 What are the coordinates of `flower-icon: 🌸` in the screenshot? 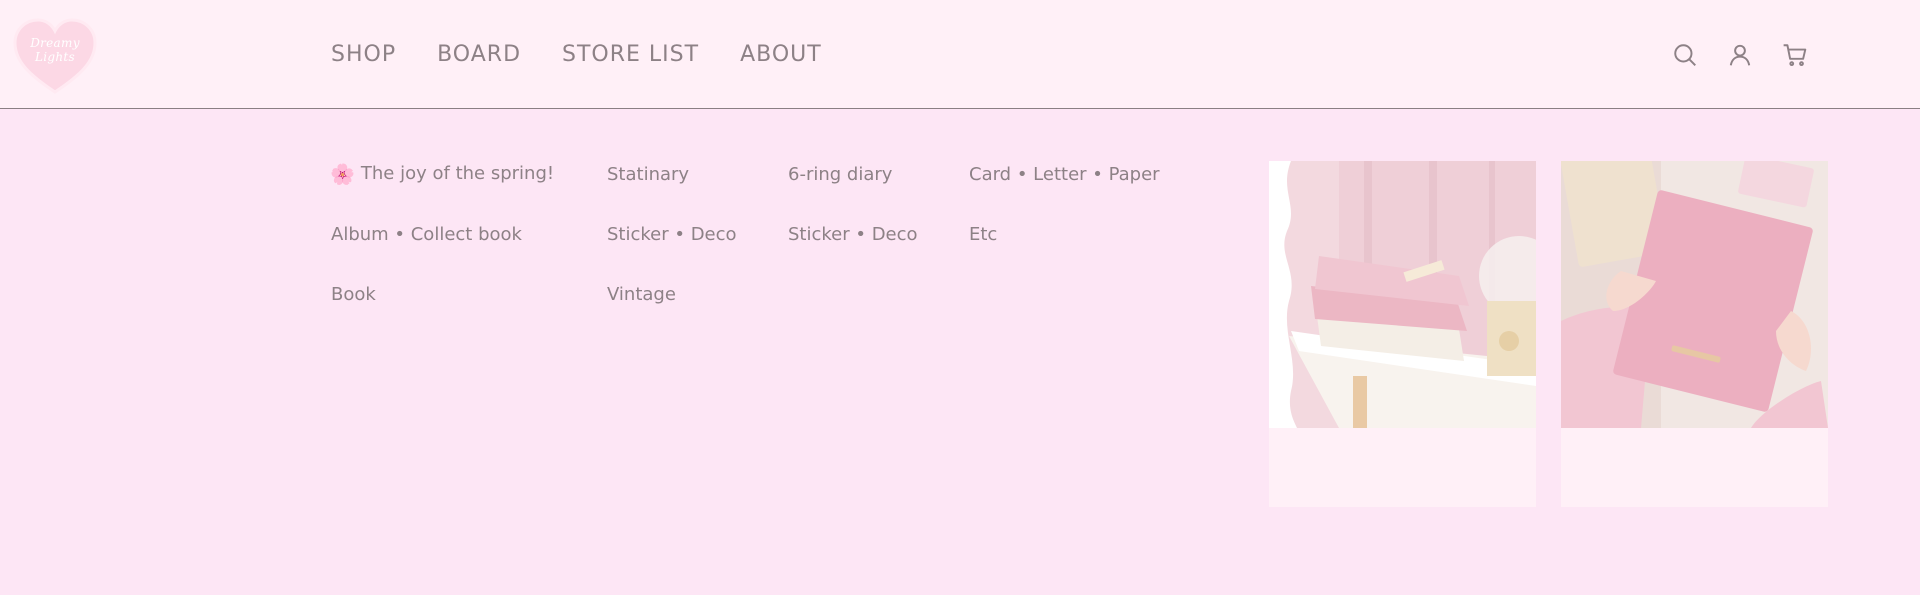 It's located at (342, 174).